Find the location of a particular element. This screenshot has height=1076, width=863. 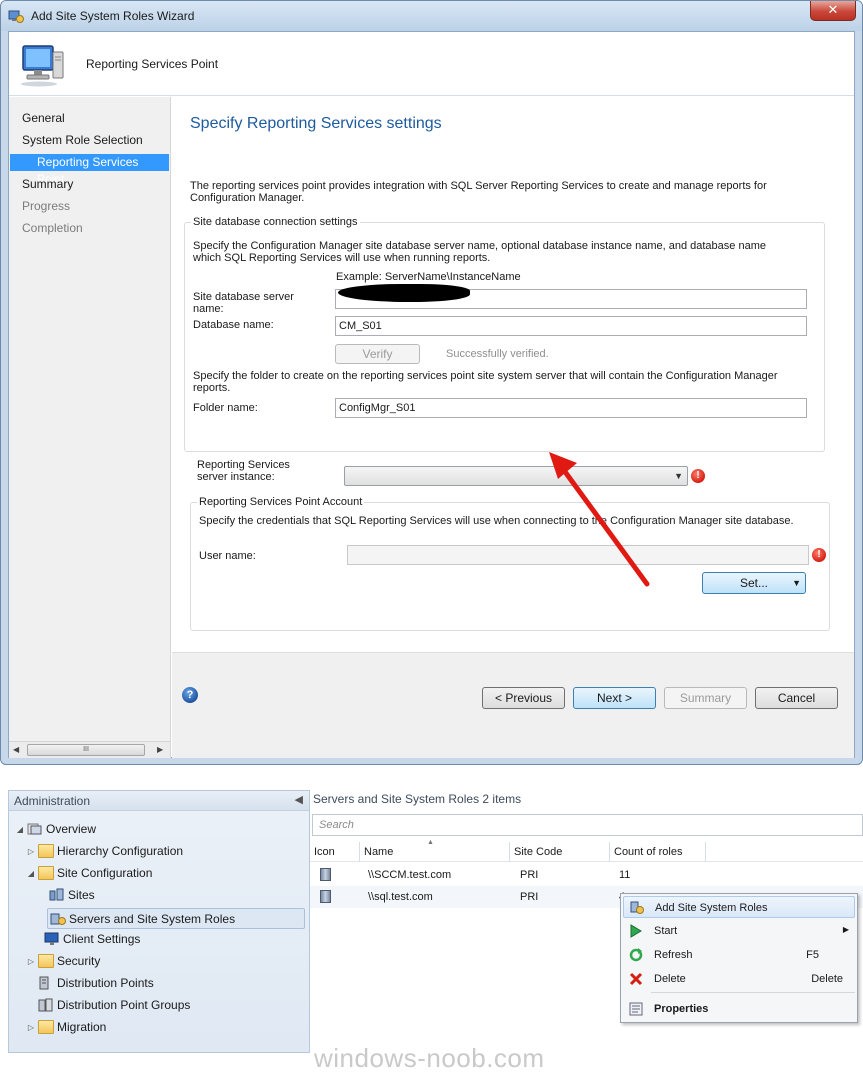

scroll-left-icon: ◀ is located at coordinates (16, 749).